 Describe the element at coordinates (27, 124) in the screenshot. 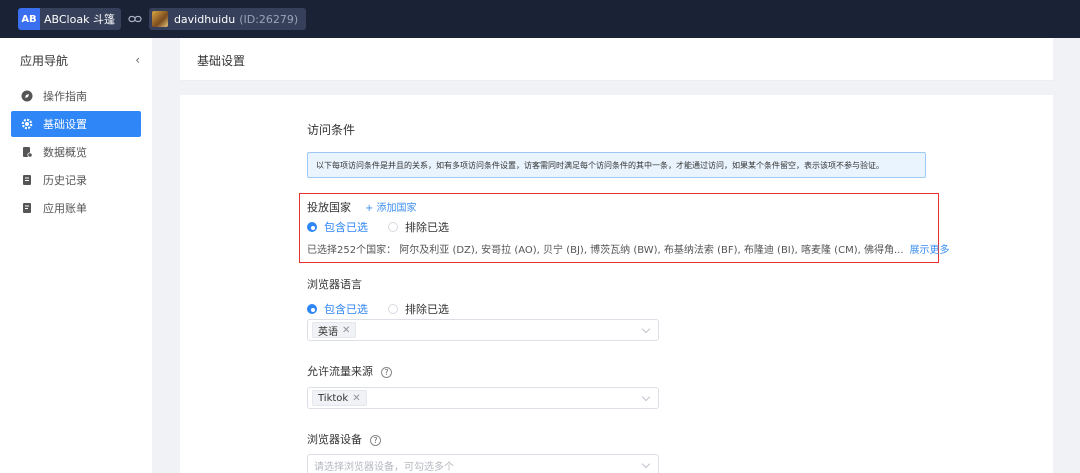

I see `gear-icon` at that location.